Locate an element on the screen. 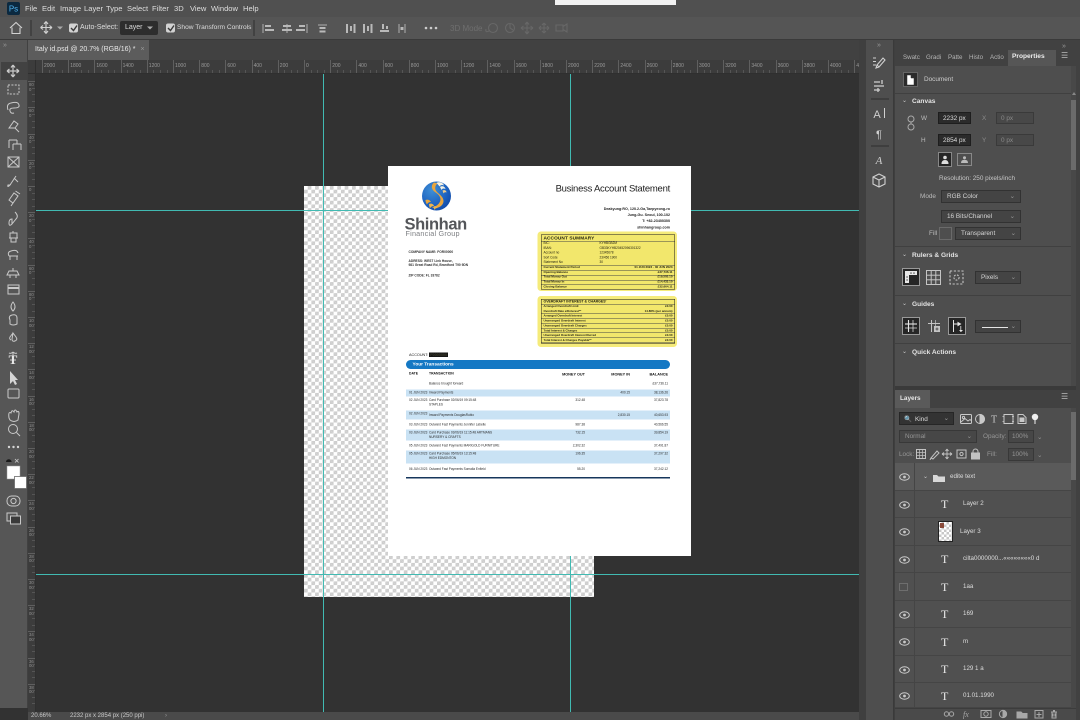  svg-text: Ps is located at coordinates (13, 9).